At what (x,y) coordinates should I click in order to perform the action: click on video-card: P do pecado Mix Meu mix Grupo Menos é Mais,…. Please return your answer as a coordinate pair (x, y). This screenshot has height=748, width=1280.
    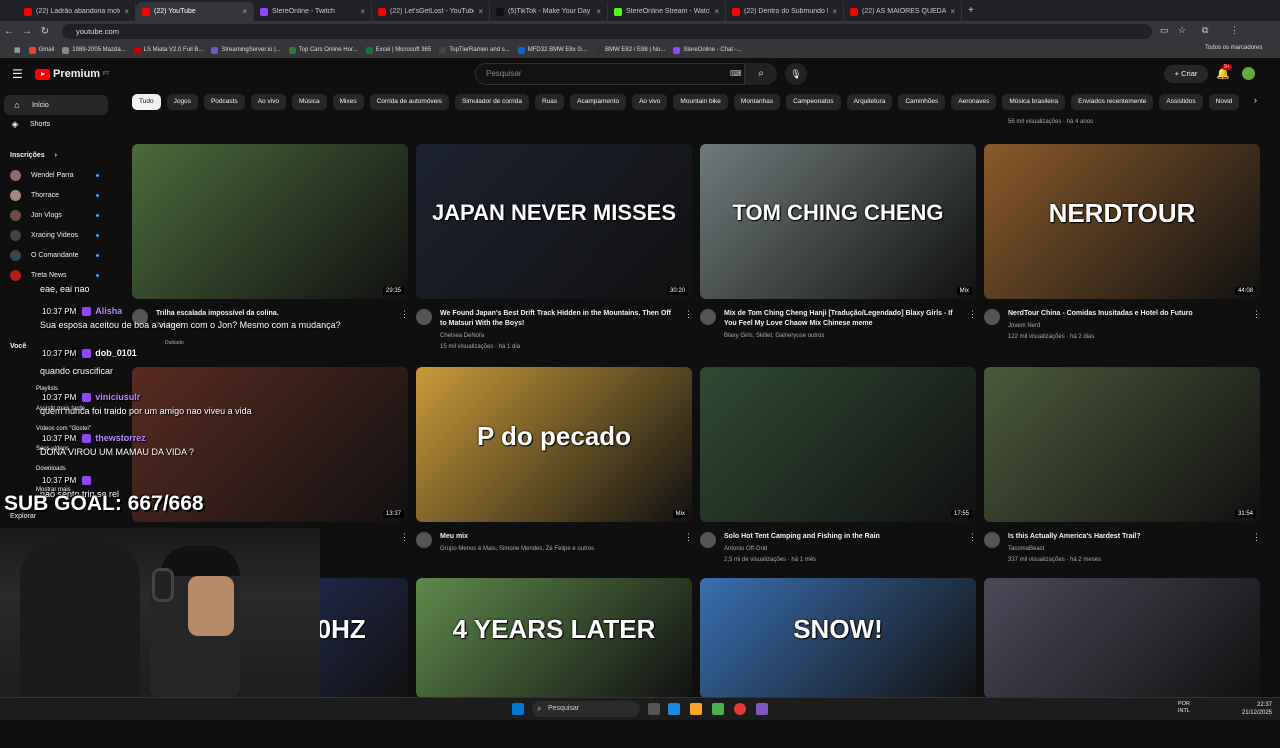
    Looking at the image, I should click on (554, 469).